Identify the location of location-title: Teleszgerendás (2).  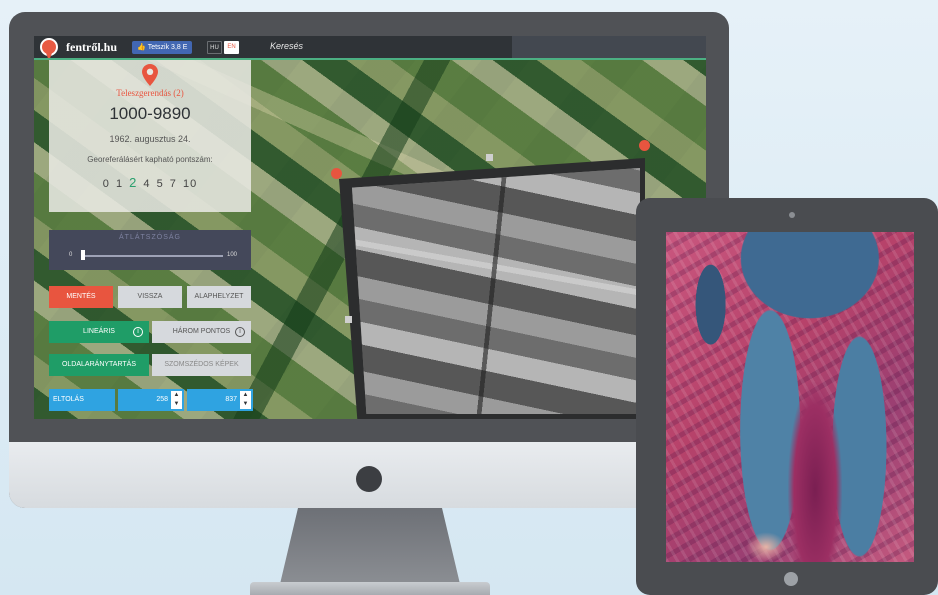
(150, 93).